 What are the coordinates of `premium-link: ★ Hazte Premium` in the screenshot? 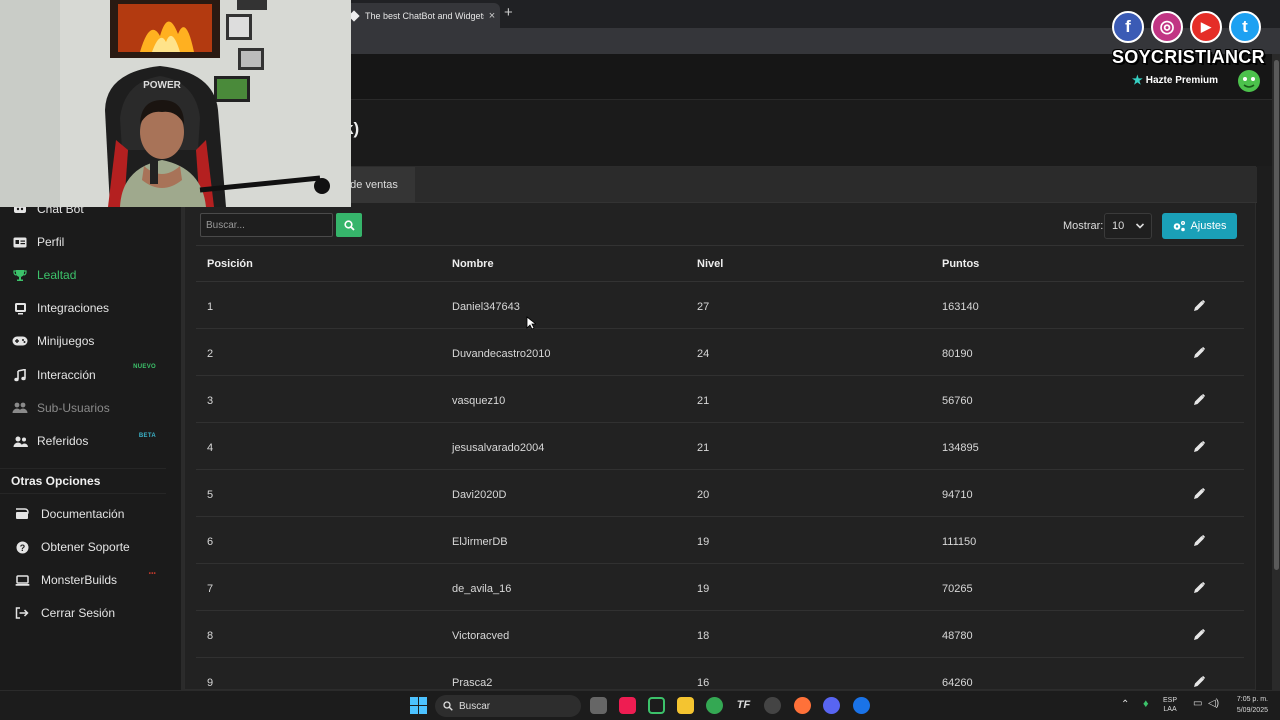 It's located at (1175, 80).